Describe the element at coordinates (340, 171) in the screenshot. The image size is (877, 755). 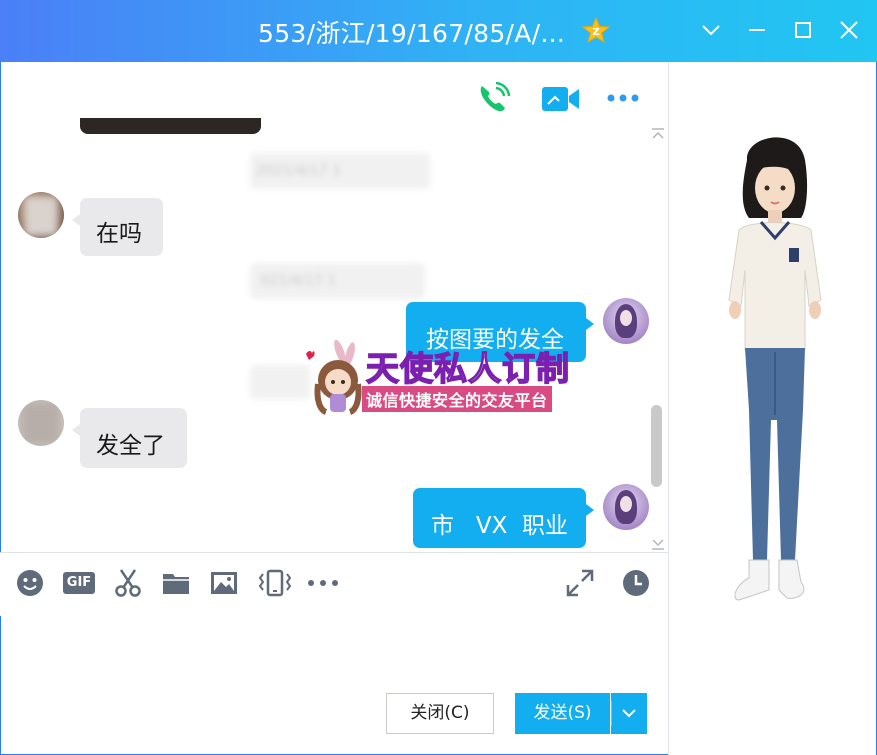
I see `timestamp: 2021/4/17 1` at that location.